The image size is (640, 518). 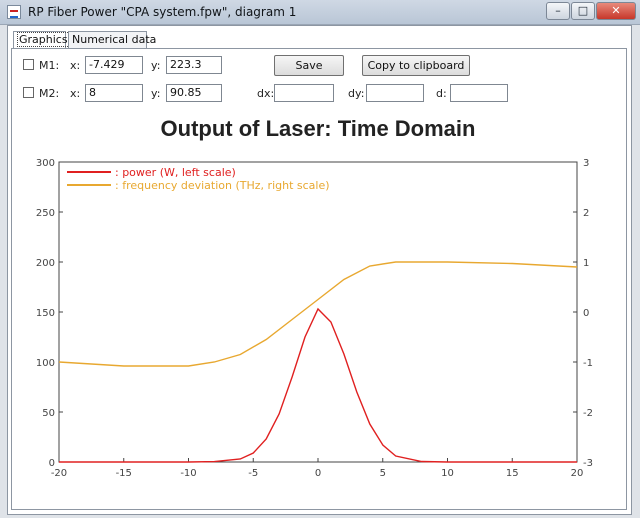 I want to click on m1-x-label: x:, so click(x=75, y=65).